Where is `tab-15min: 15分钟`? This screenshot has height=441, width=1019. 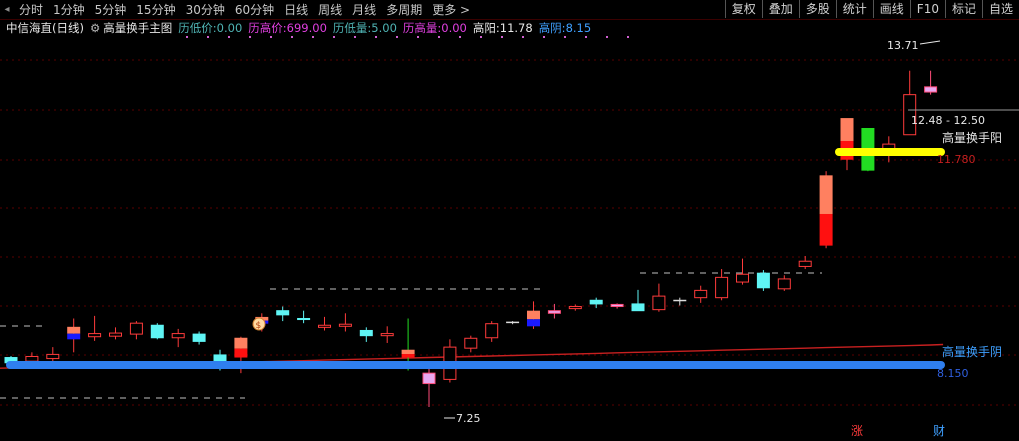 tab-15min: 15分钟 is located at coordinates (155, 10).